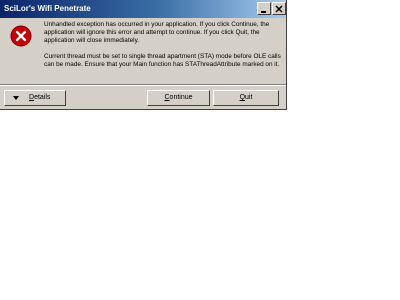  I want to click on error-icon, so click(21, 36).